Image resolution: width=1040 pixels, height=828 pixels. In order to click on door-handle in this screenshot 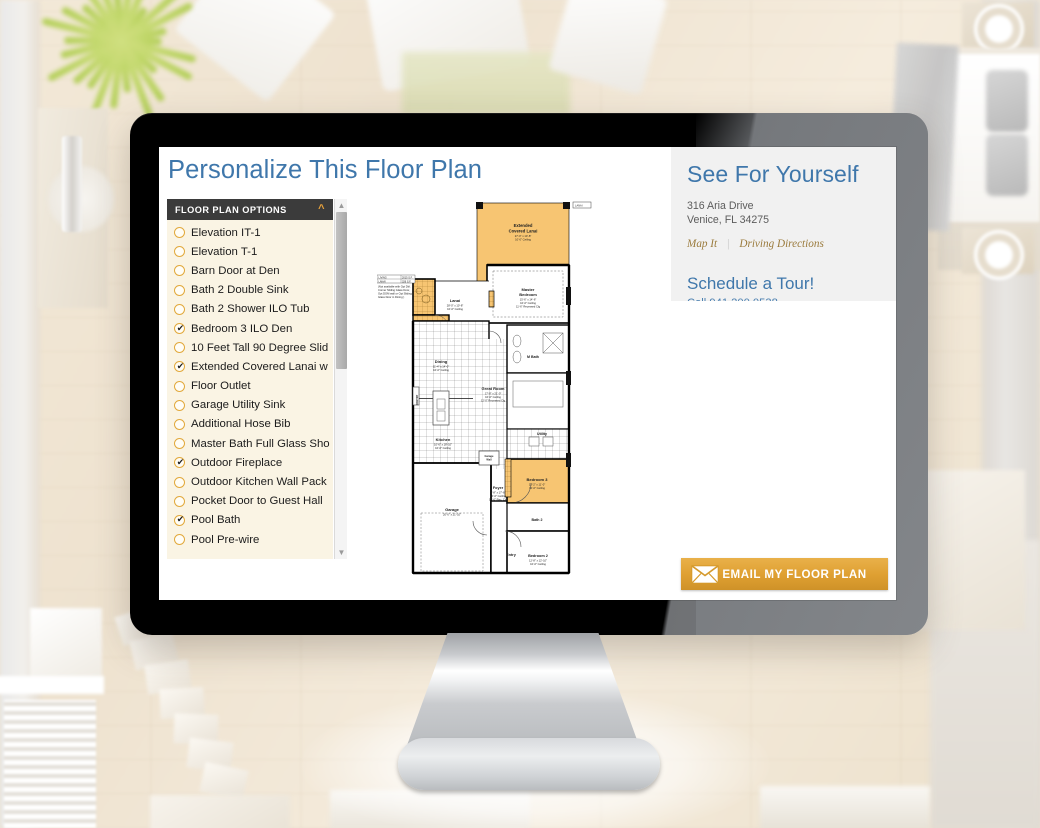, I will do `click(72, 184)`.